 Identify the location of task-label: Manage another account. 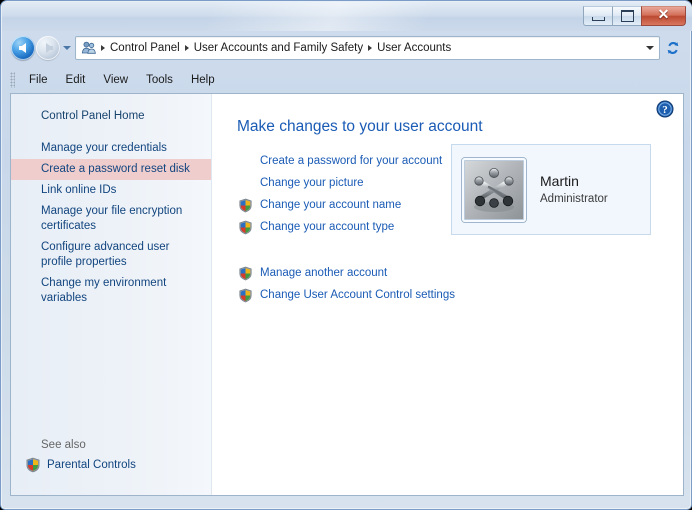
(324, 273).